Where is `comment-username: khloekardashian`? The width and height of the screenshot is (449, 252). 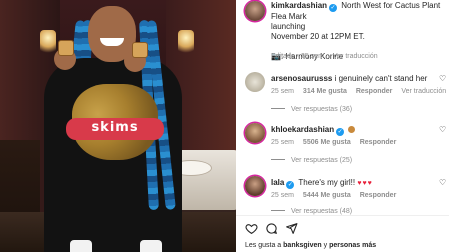 comment-username: khloekardashian is located at coordinates (302, 129).